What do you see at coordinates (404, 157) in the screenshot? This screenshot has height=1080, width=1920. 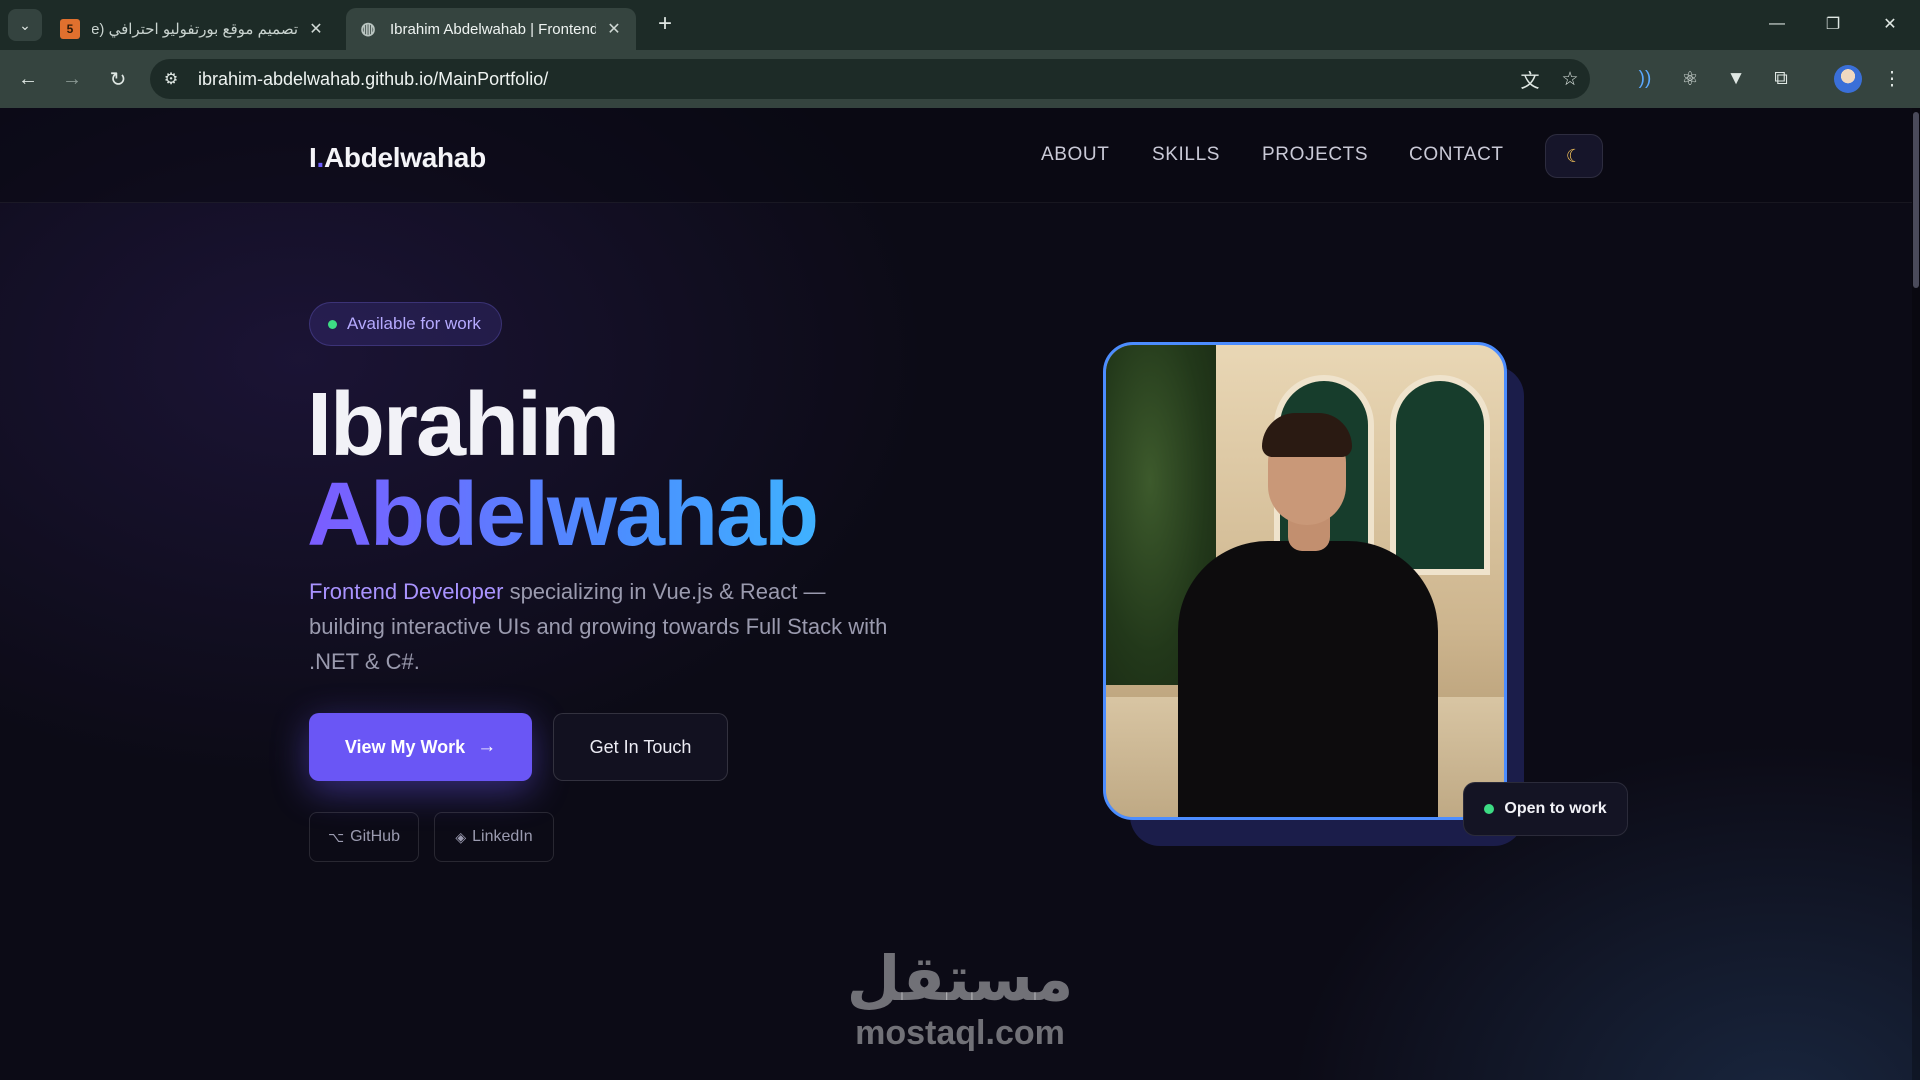 I see `logo-name: Abdelwahab` at bounding box center [404, 157].